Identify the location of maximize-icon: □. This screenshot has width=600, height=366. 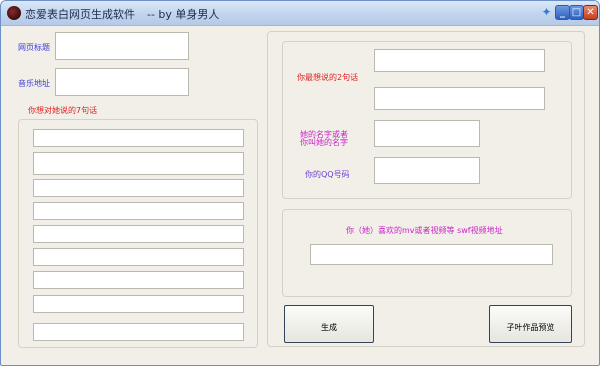
(576, 12).